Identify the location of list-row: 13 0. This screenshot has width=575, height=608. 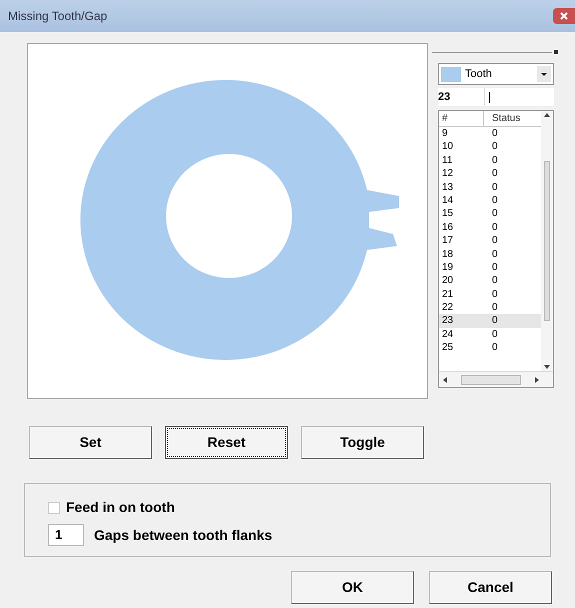
(490, 187).